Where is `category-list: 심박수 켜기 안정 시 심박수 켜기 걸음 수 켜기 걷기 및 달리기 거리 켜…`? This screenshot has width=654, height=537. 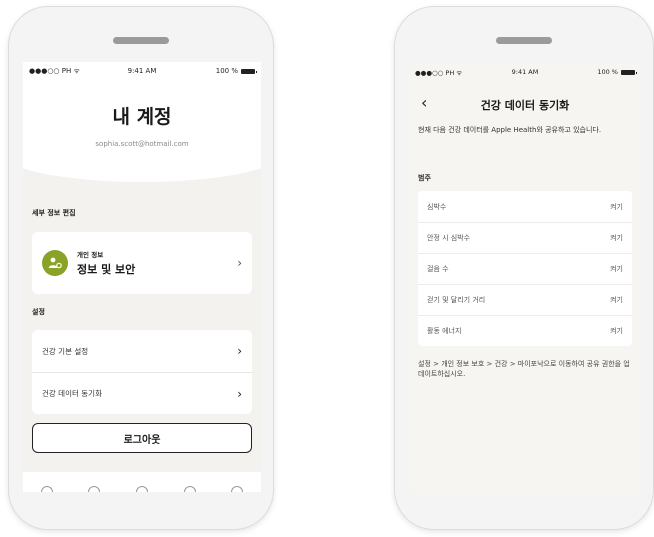
category-list: 심박수 켜기 안정 시 심박수 켜기 걸음 수 켜기 걷기 및 달리기 거리 켜… is located at coordinates (525, 268).